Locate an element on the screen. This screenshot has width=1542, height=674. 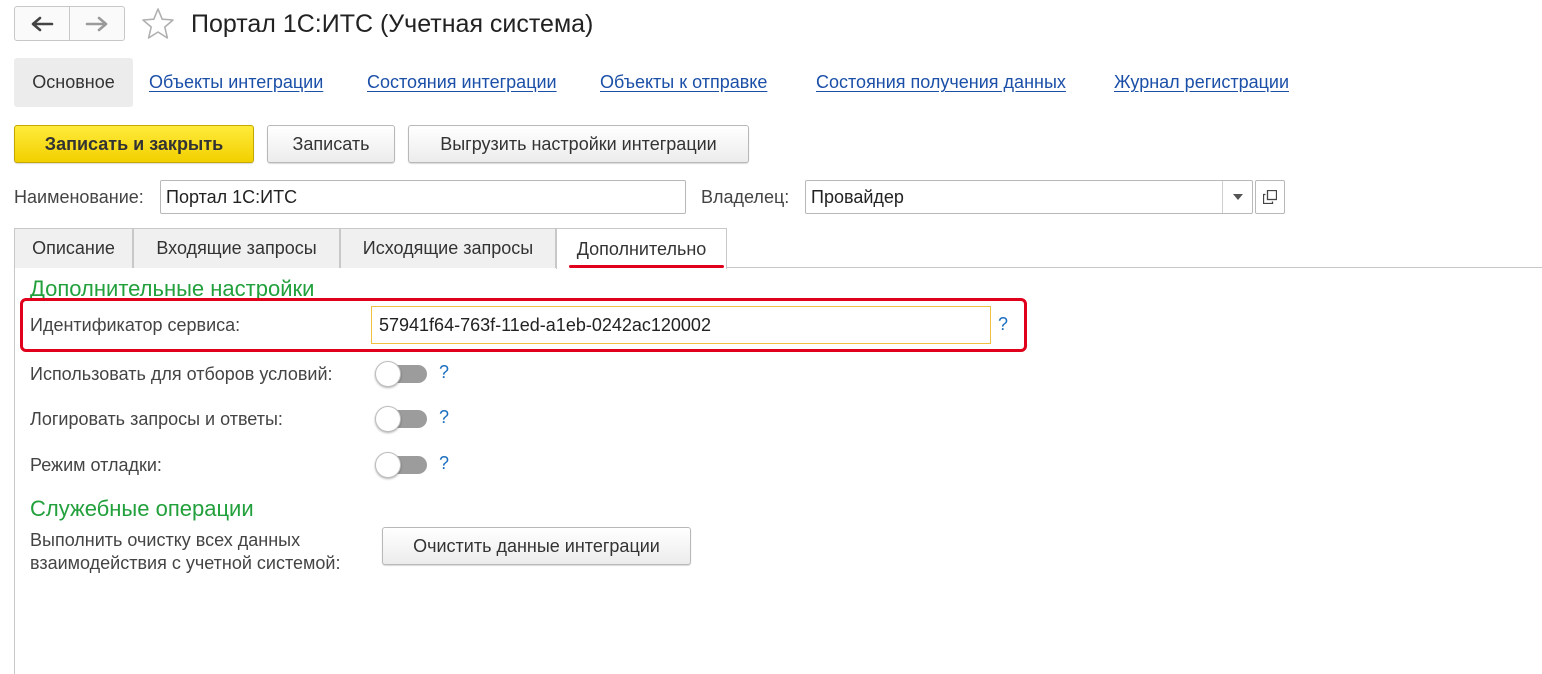
use-for-filters-help: ? is located at coordinates (444, 372).